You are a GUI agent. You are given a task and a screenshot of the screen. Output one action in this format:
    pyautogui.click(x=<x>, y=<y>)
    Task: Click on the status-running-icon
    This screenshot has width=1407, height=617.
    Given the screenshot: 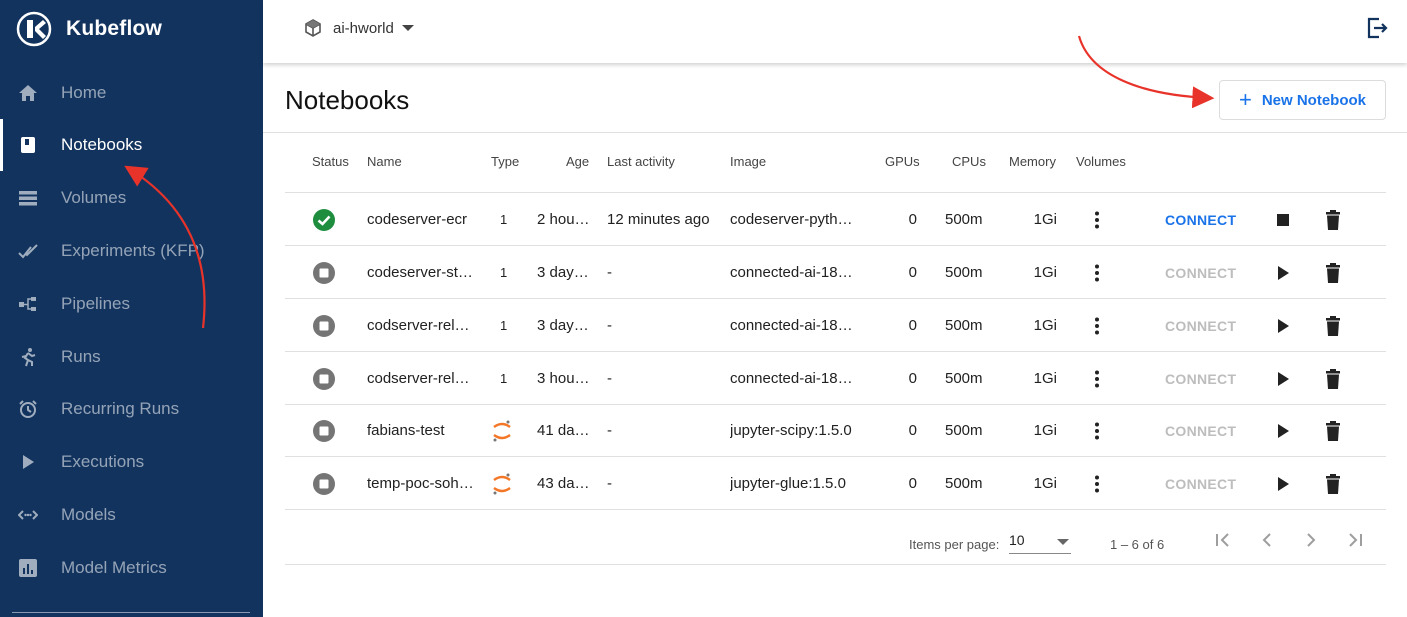 What is the action you would take?
    pyautogui.click(x=324, y=219)
    